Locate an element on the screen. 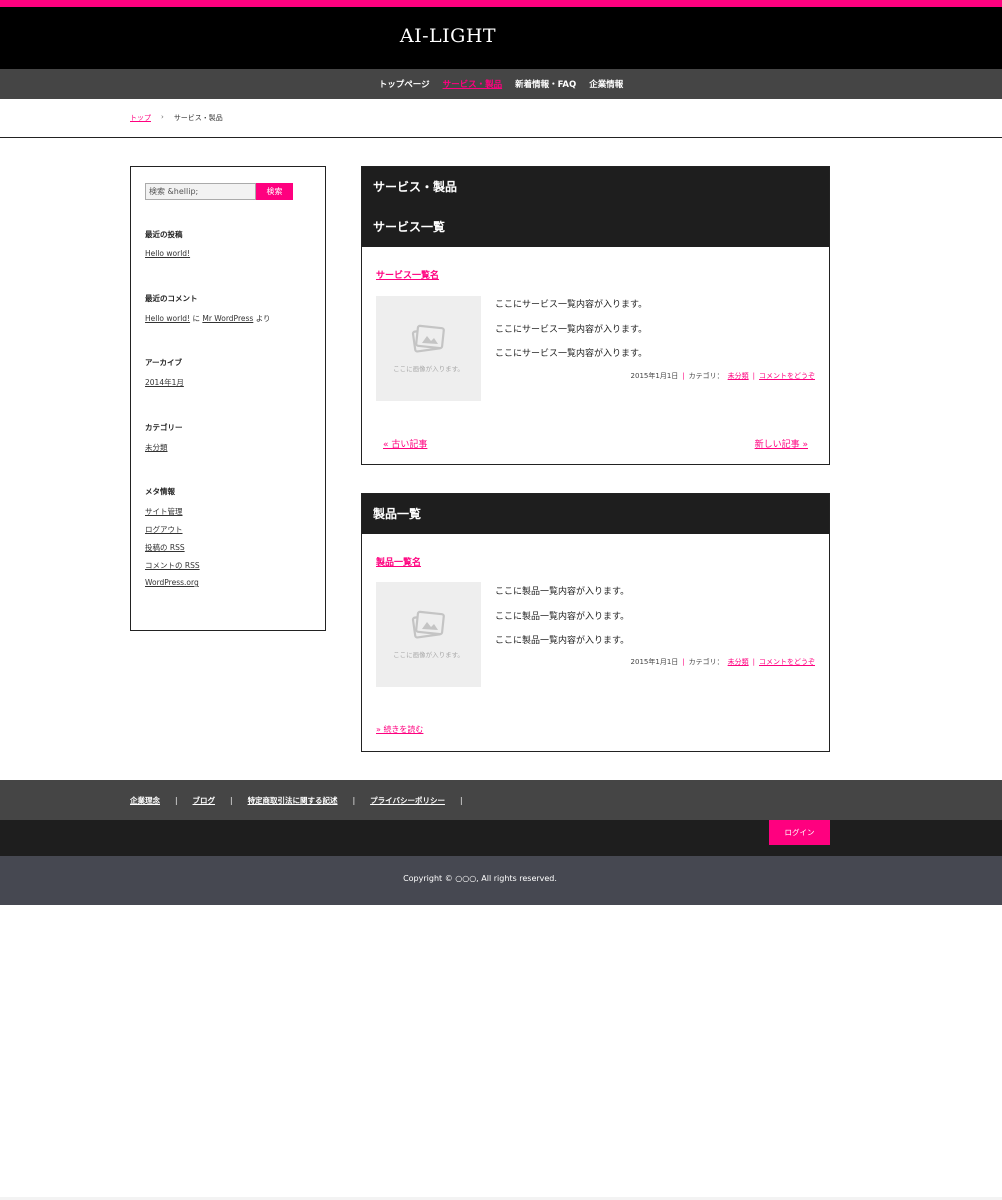 This screenshot has width=1002, height=1200. category-link: 未分類 is located at coordinates (164, 447).